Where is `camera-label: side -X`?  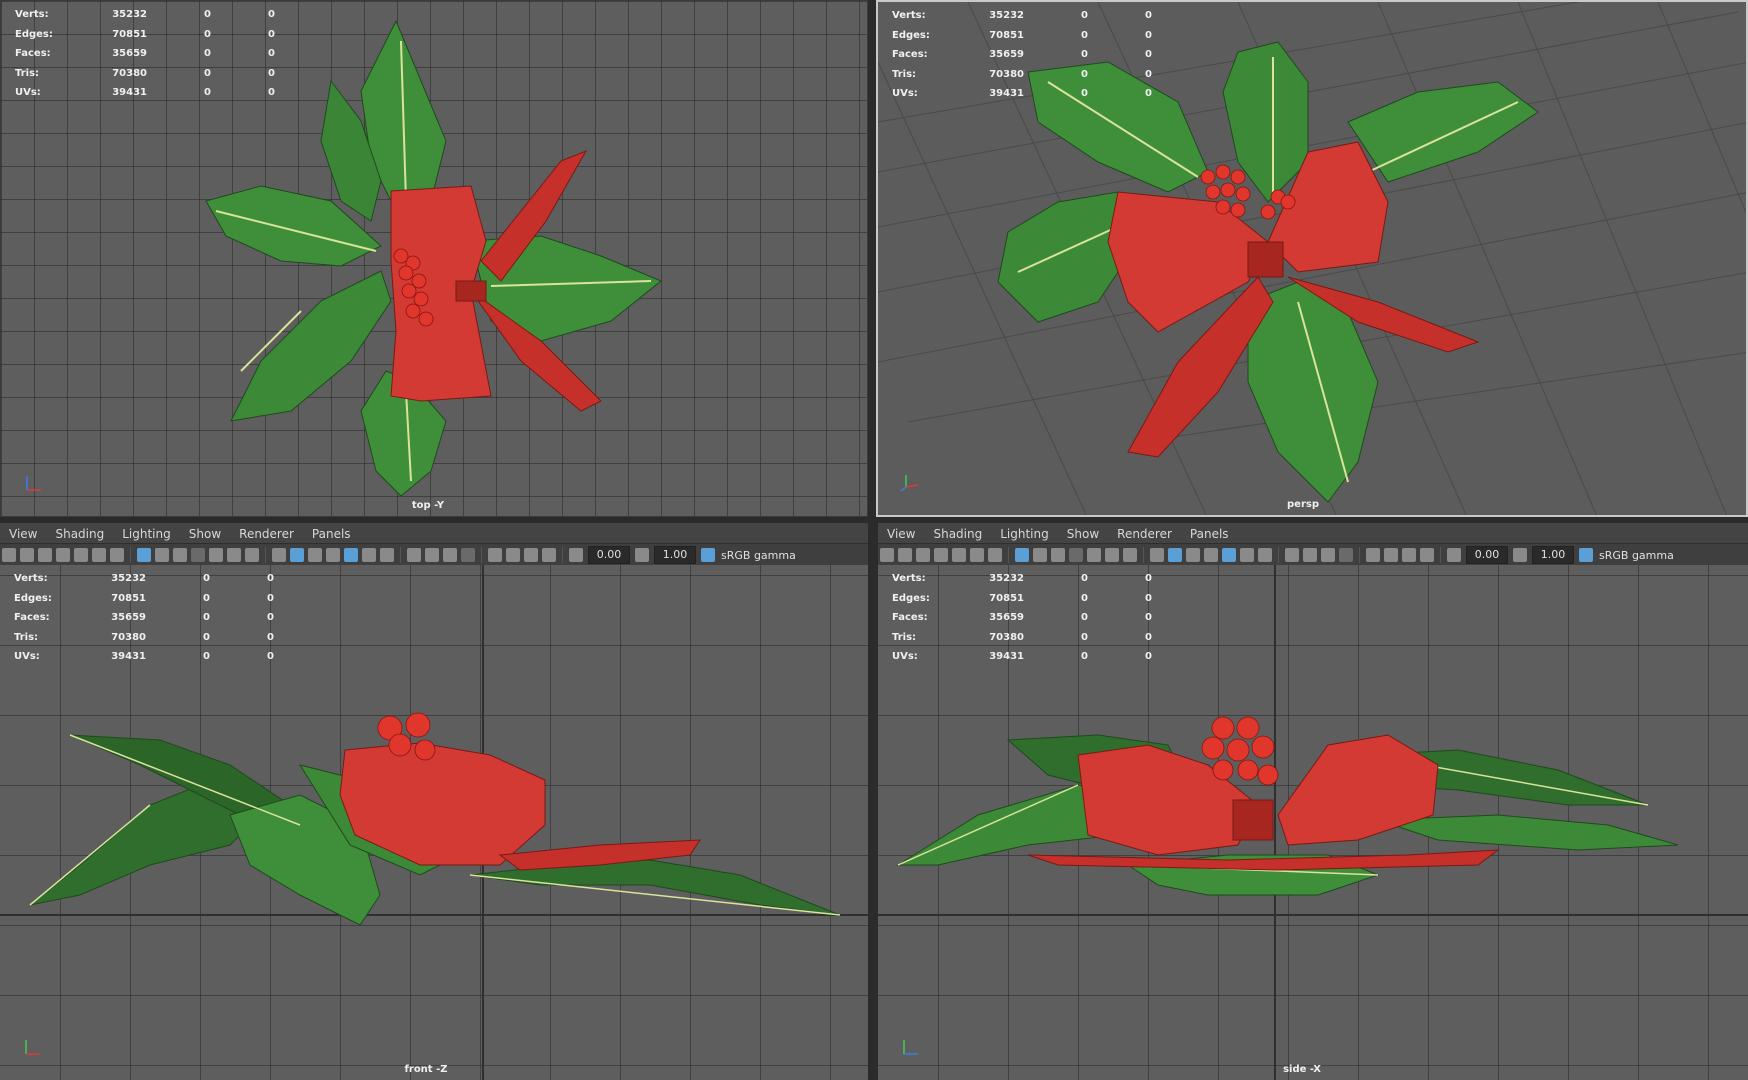
camera-label: side -X is located at coordinates (1302, 1069).